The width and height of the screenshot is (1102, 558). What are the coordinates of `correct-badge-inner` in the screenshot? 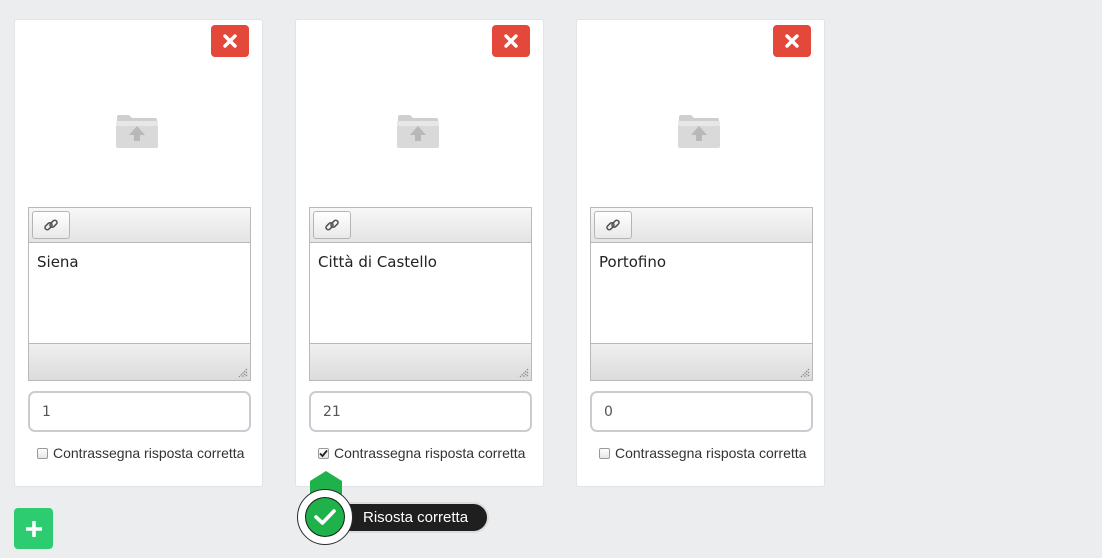 It's located at (325, 517).